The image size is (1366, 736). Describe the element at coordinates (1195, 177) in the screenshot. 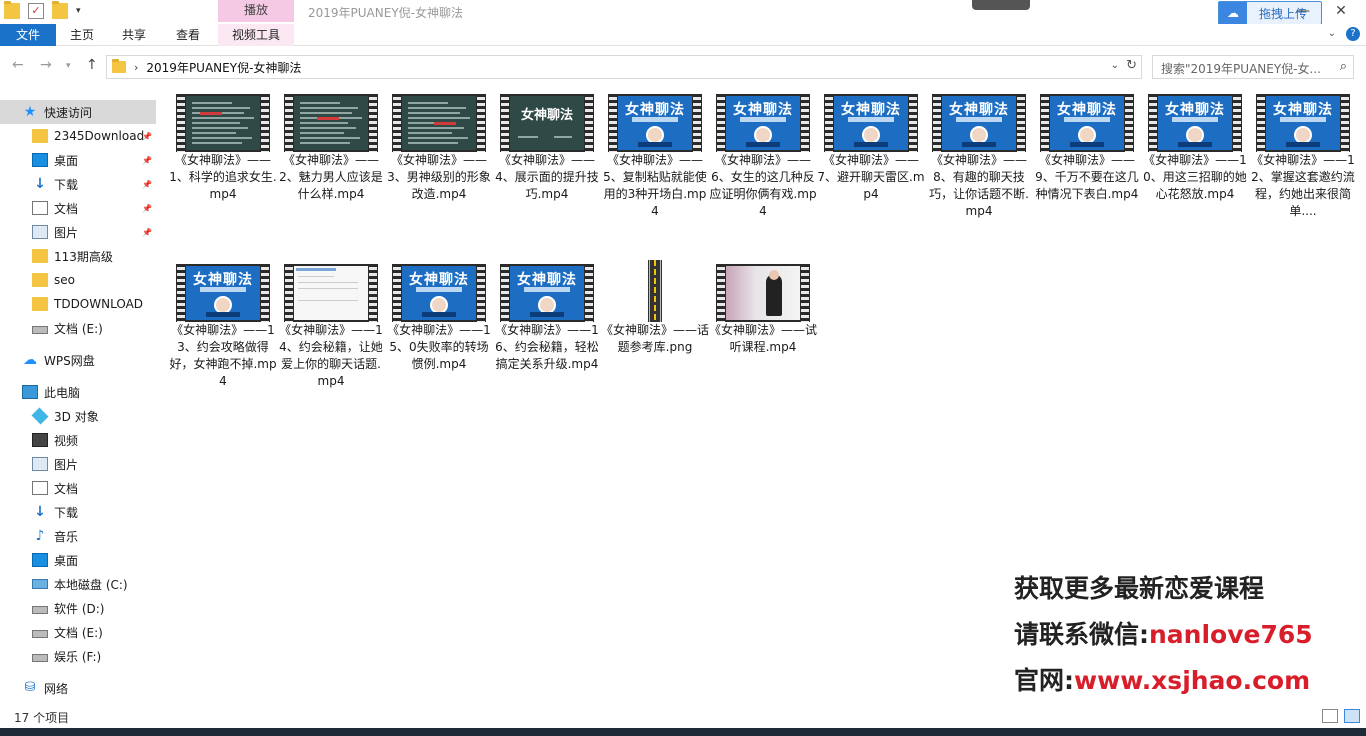

I see `file-name: 《女神聊法》——10、用这三招聊的她心花怒放.mp4` at that location.